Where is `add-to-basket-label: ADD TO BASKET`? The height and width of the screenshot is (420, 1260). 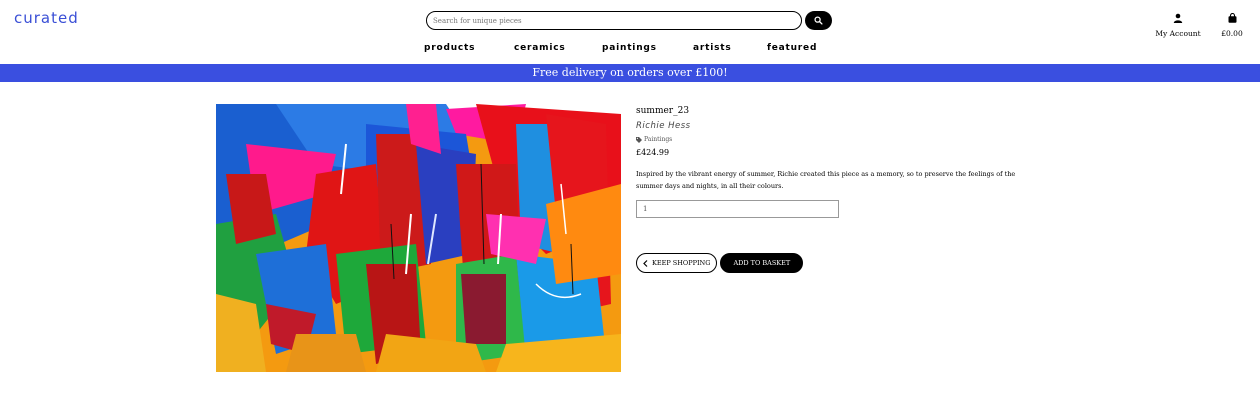
add-to-basket-label: ADD TO BASKET is located at coordinates (762, 263).